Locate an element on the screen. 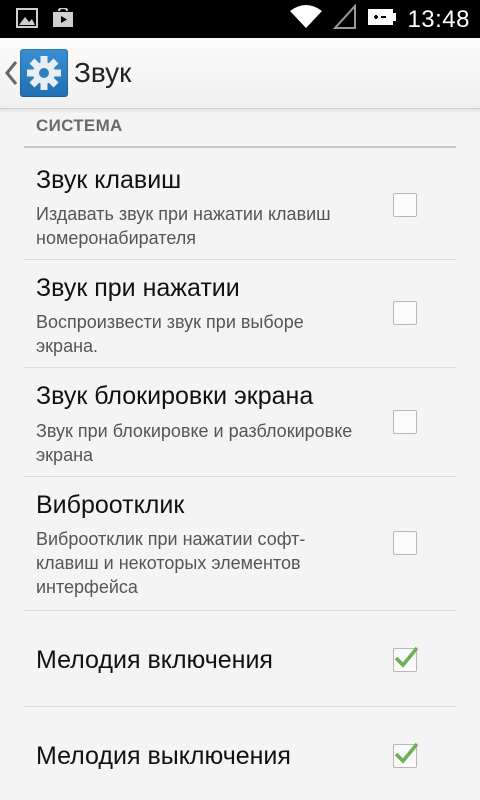  pref-title: Звук блокировки экрана is located at coordinates (175, 396).